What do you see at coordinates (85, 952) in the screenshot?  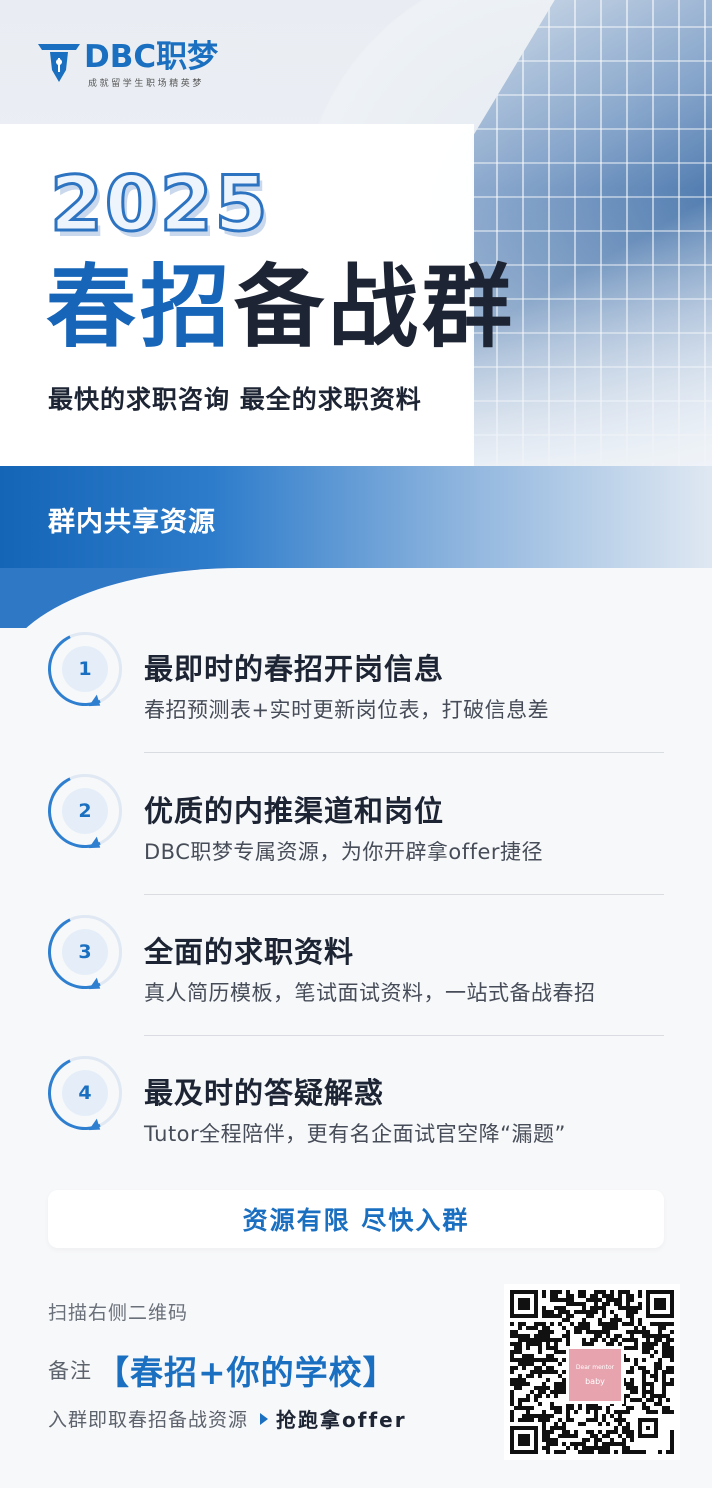 I see `item-number: 3` at bounding box center [85, 952].